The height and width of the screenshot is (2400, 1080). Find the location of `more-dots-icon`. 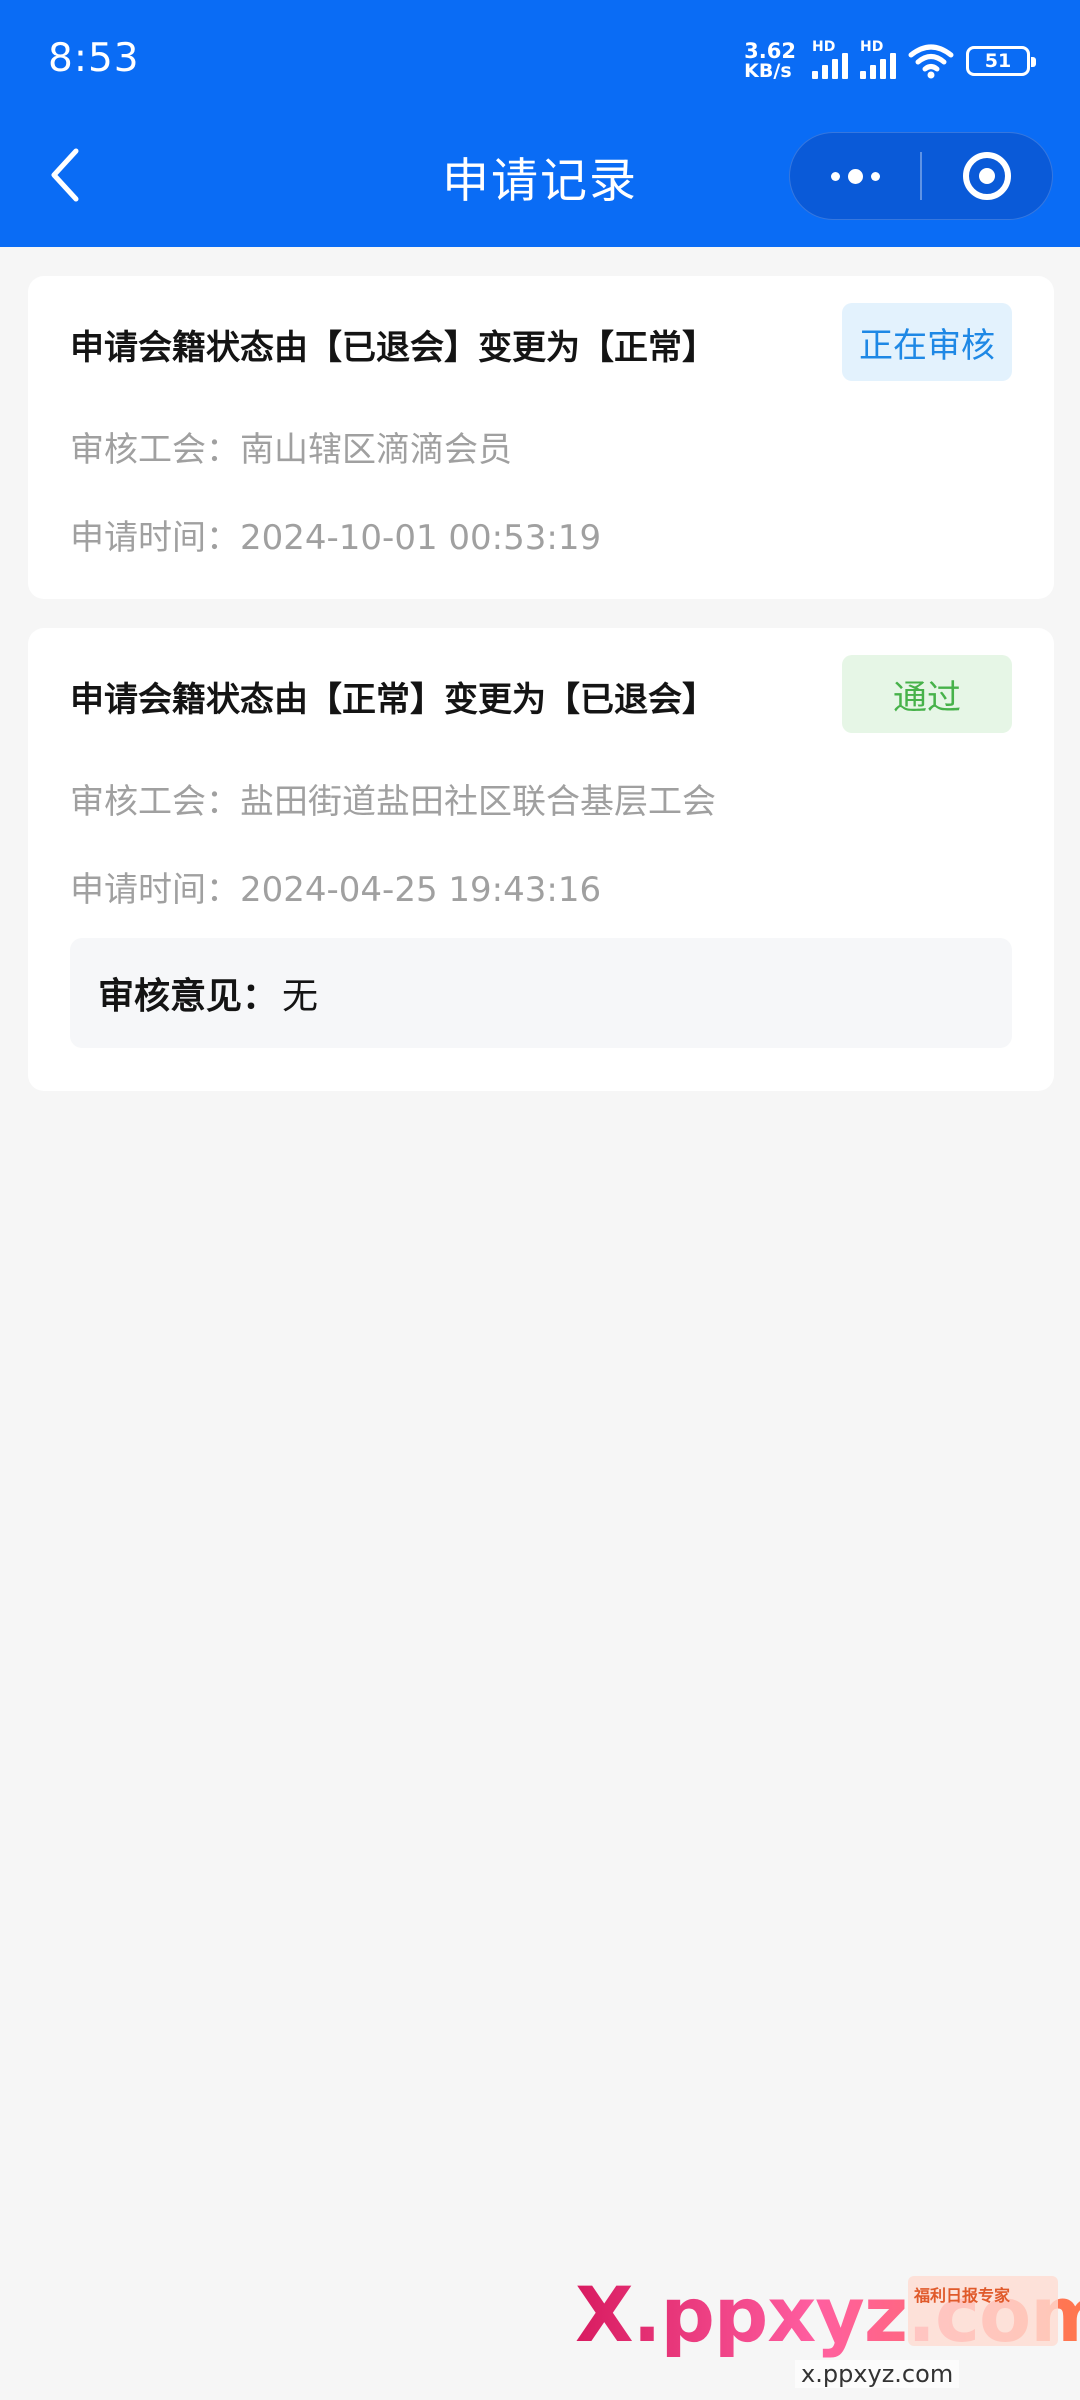

more-dots-icon is located at coordinates (855, 176).